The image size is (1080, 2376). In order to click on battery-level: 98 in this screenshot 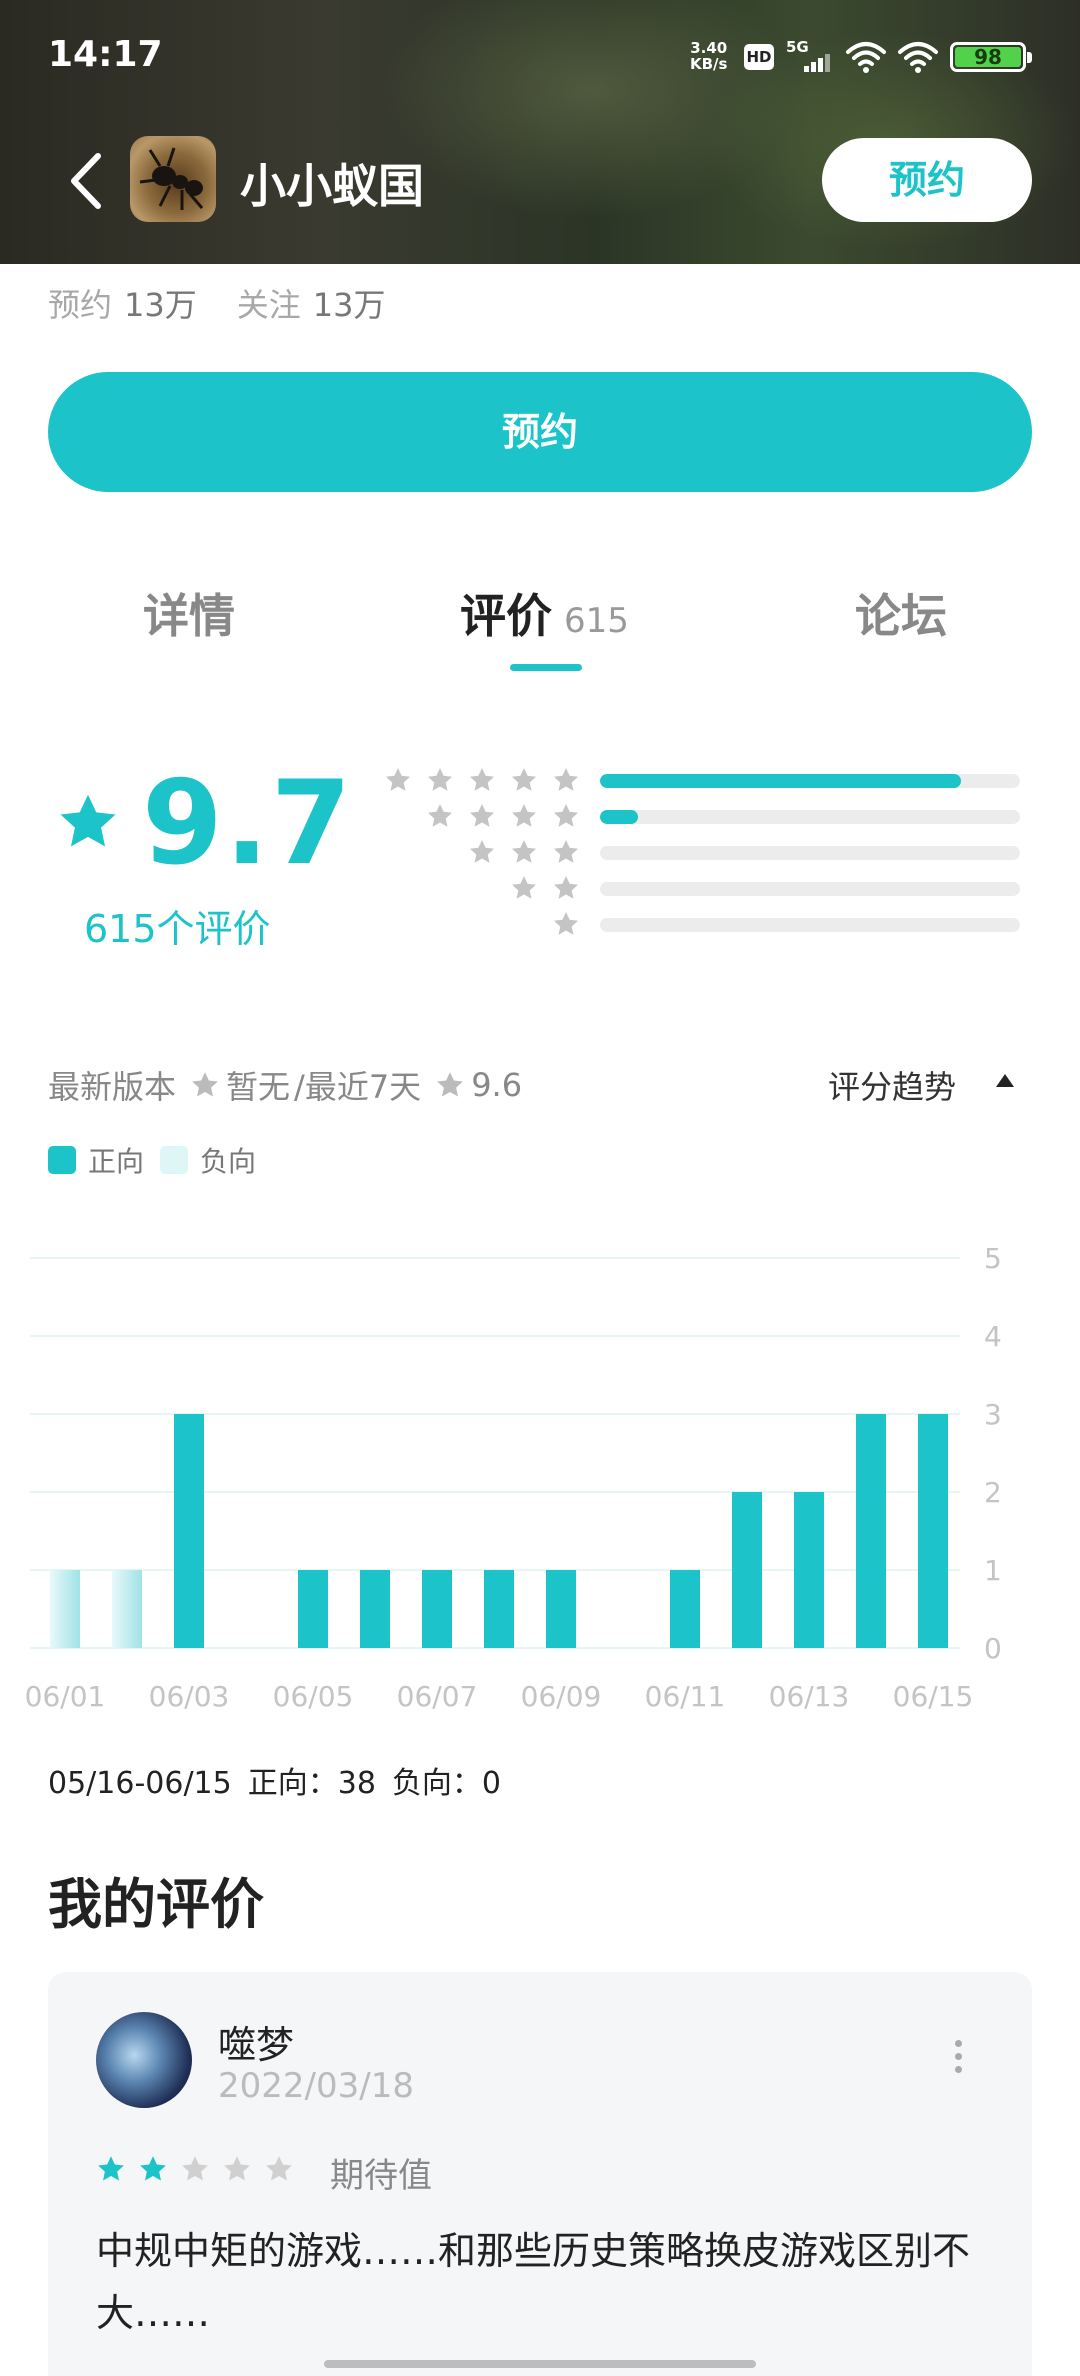, I will do `click(988, 57)`.